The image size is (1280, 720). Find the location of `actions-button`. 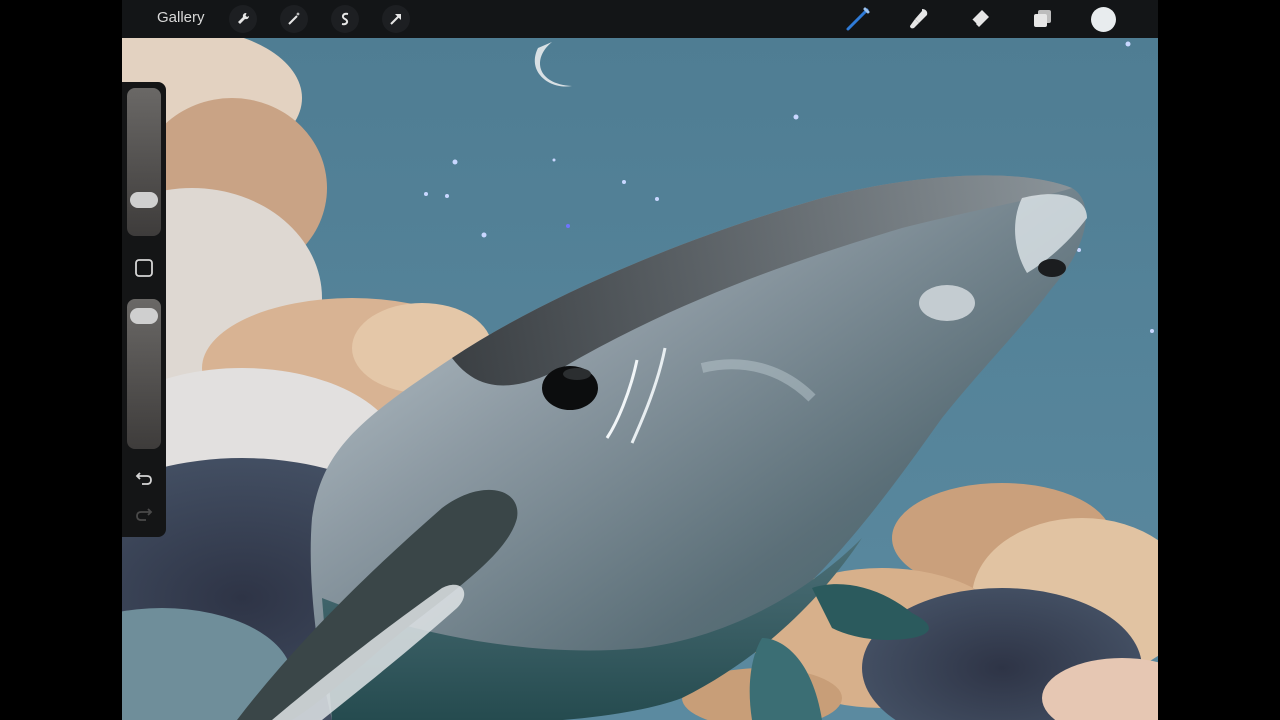

actions-button is located at coordinates (243, 19).